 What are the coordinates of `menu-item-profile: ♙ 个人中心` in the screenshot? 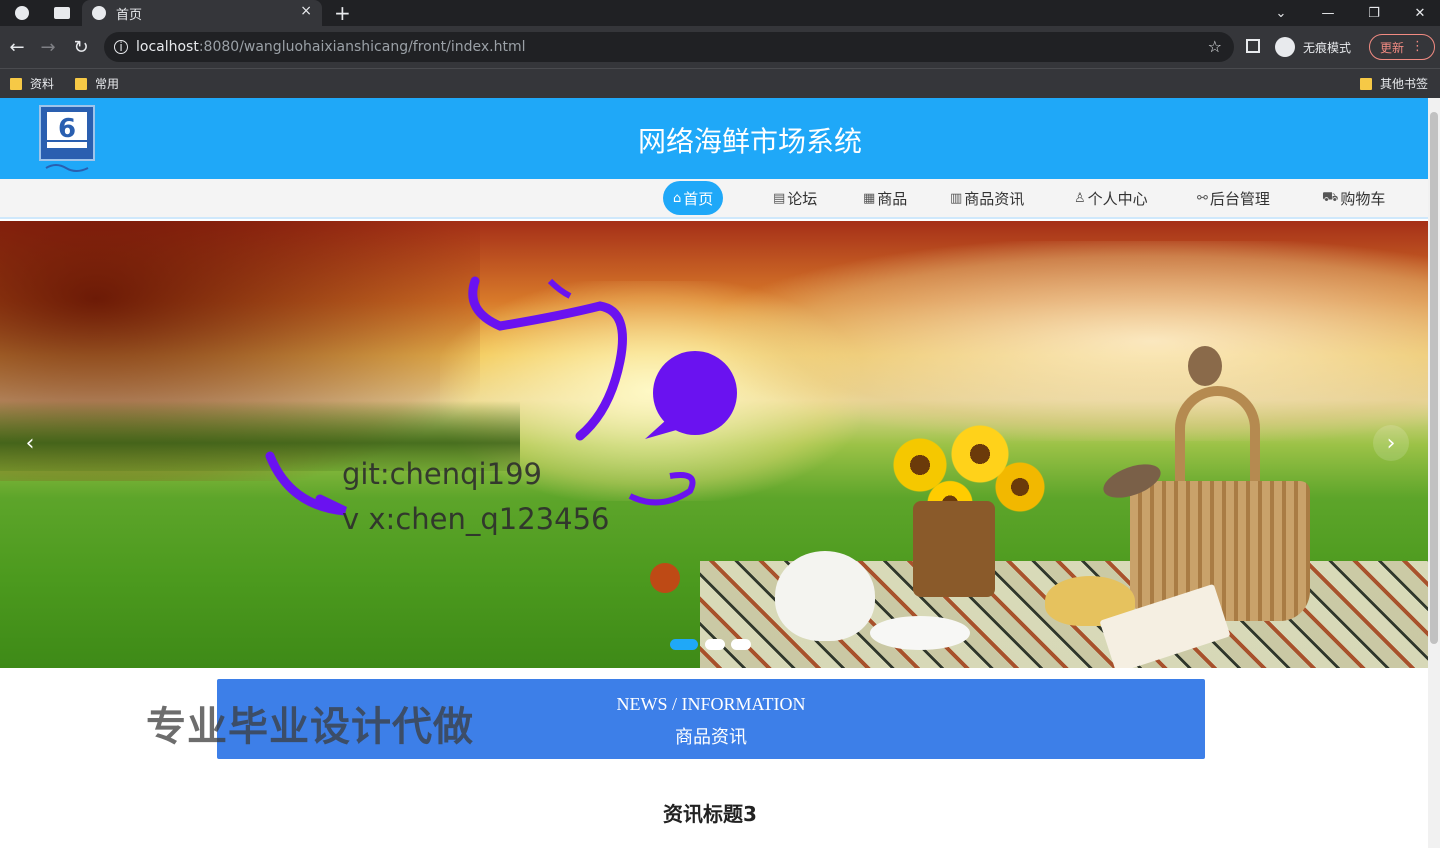 It's located at (1111, 198).